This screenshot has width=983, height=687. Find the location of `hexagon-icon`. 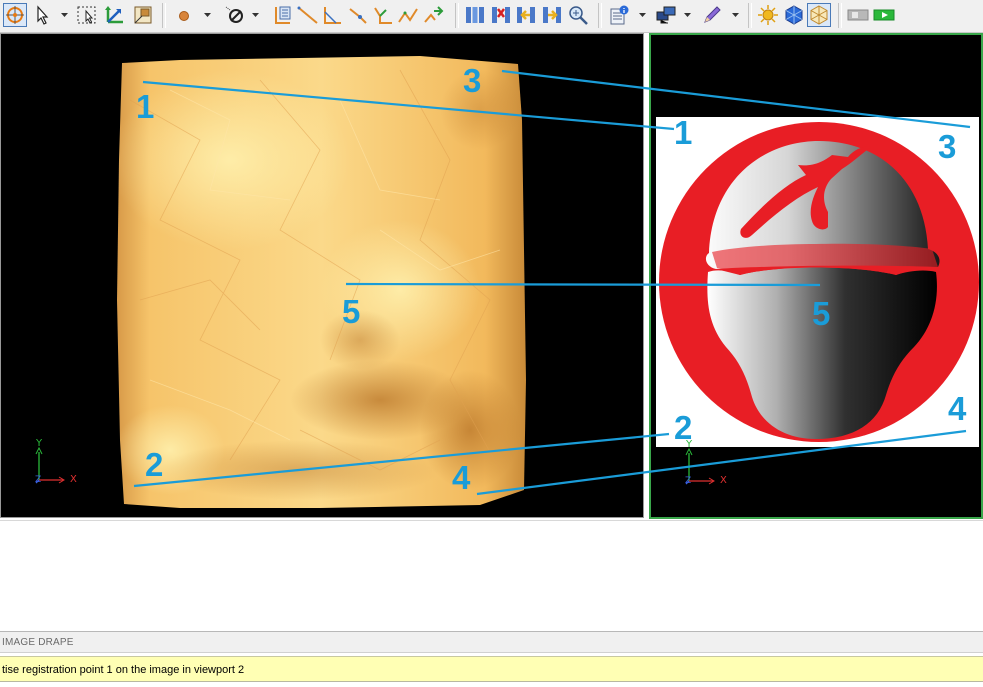

hexagon-icon is located at coordinates (794, 15).